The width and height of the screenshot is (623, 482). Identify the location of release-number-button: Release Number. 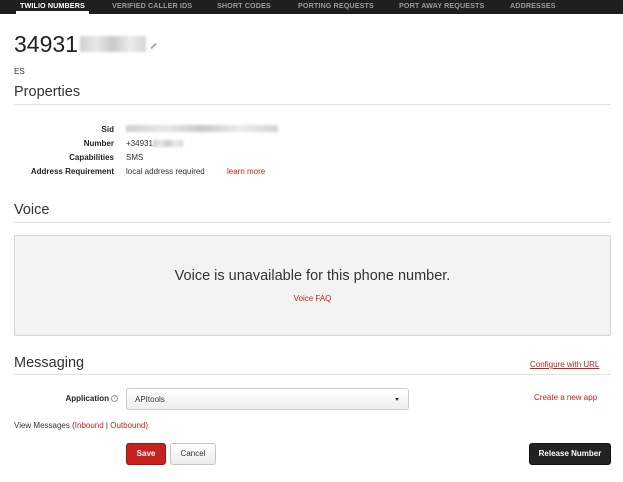
(570, 454).